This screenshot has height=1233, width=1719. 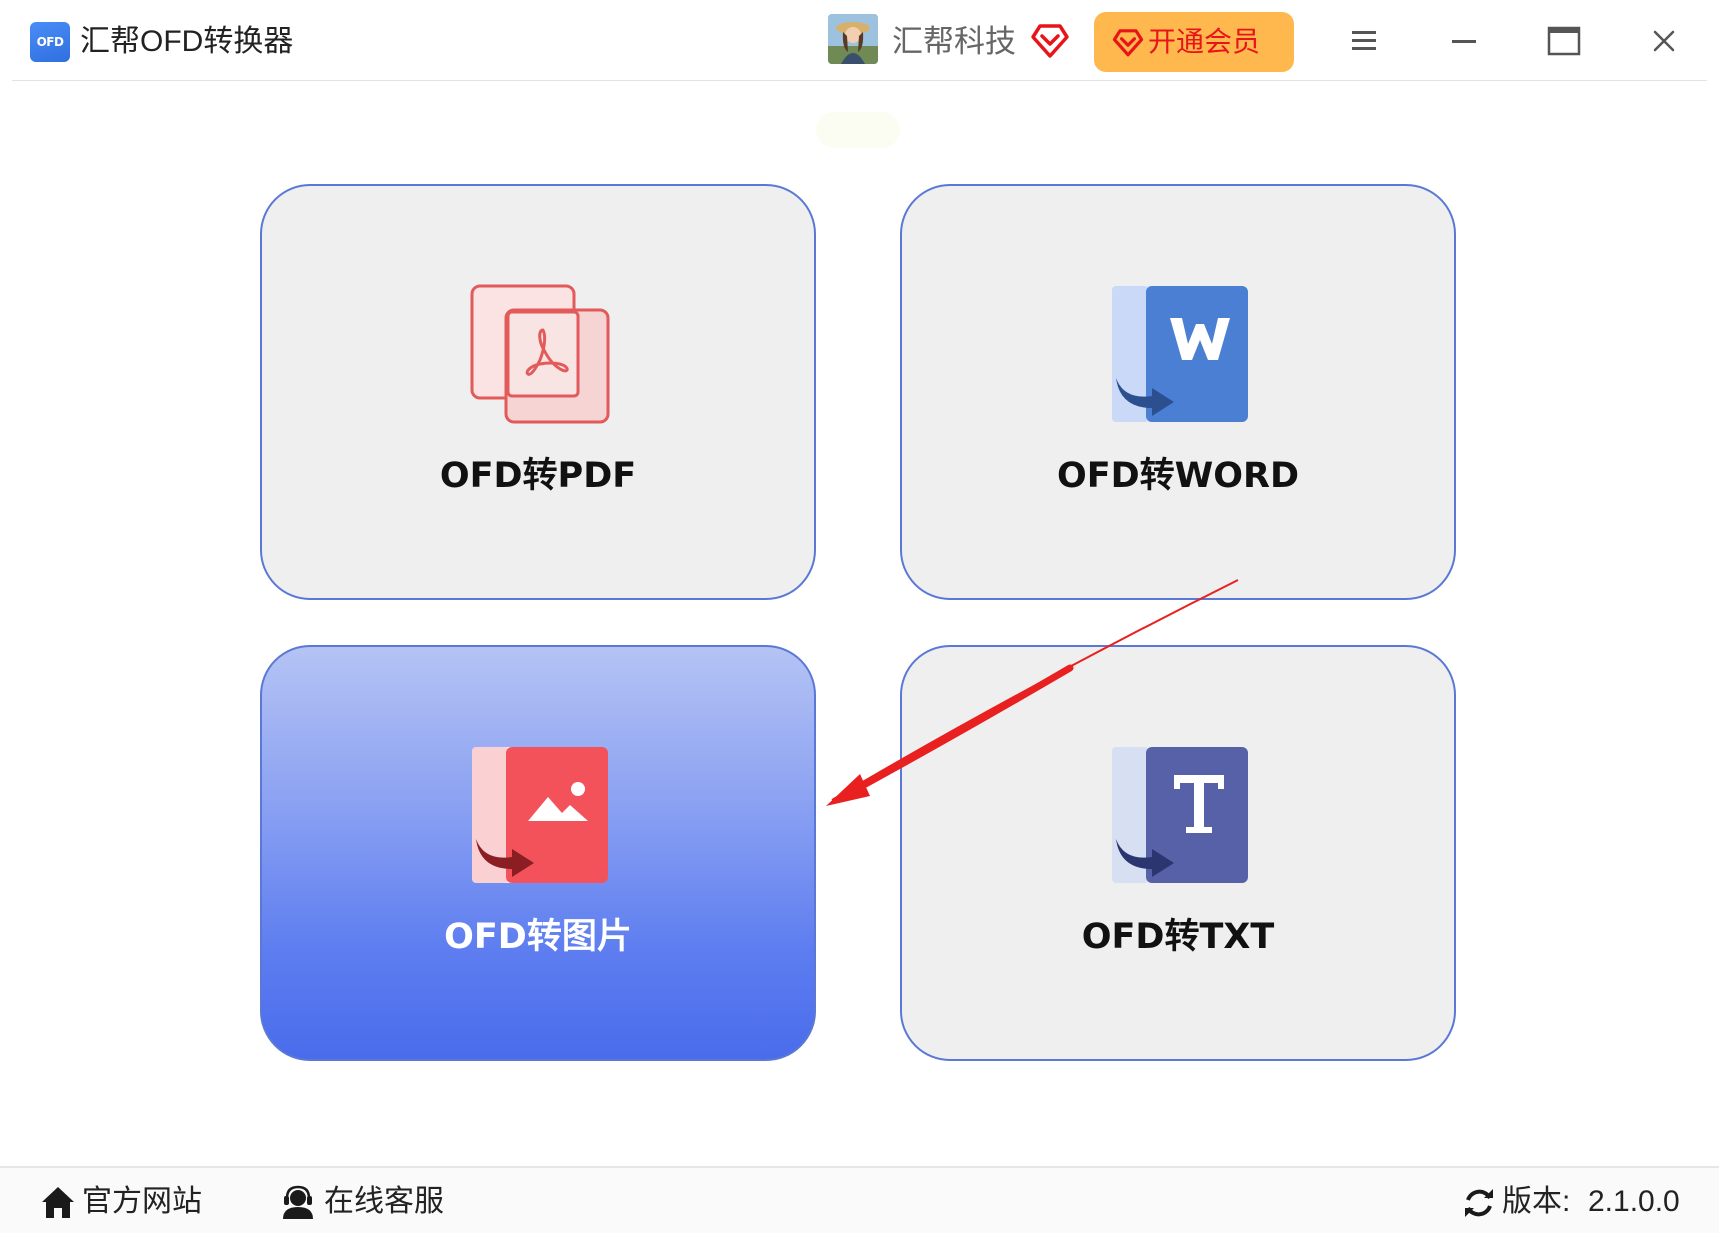 I want to click on tile-label: OFD转TXT, so click(x=1178, y=937).